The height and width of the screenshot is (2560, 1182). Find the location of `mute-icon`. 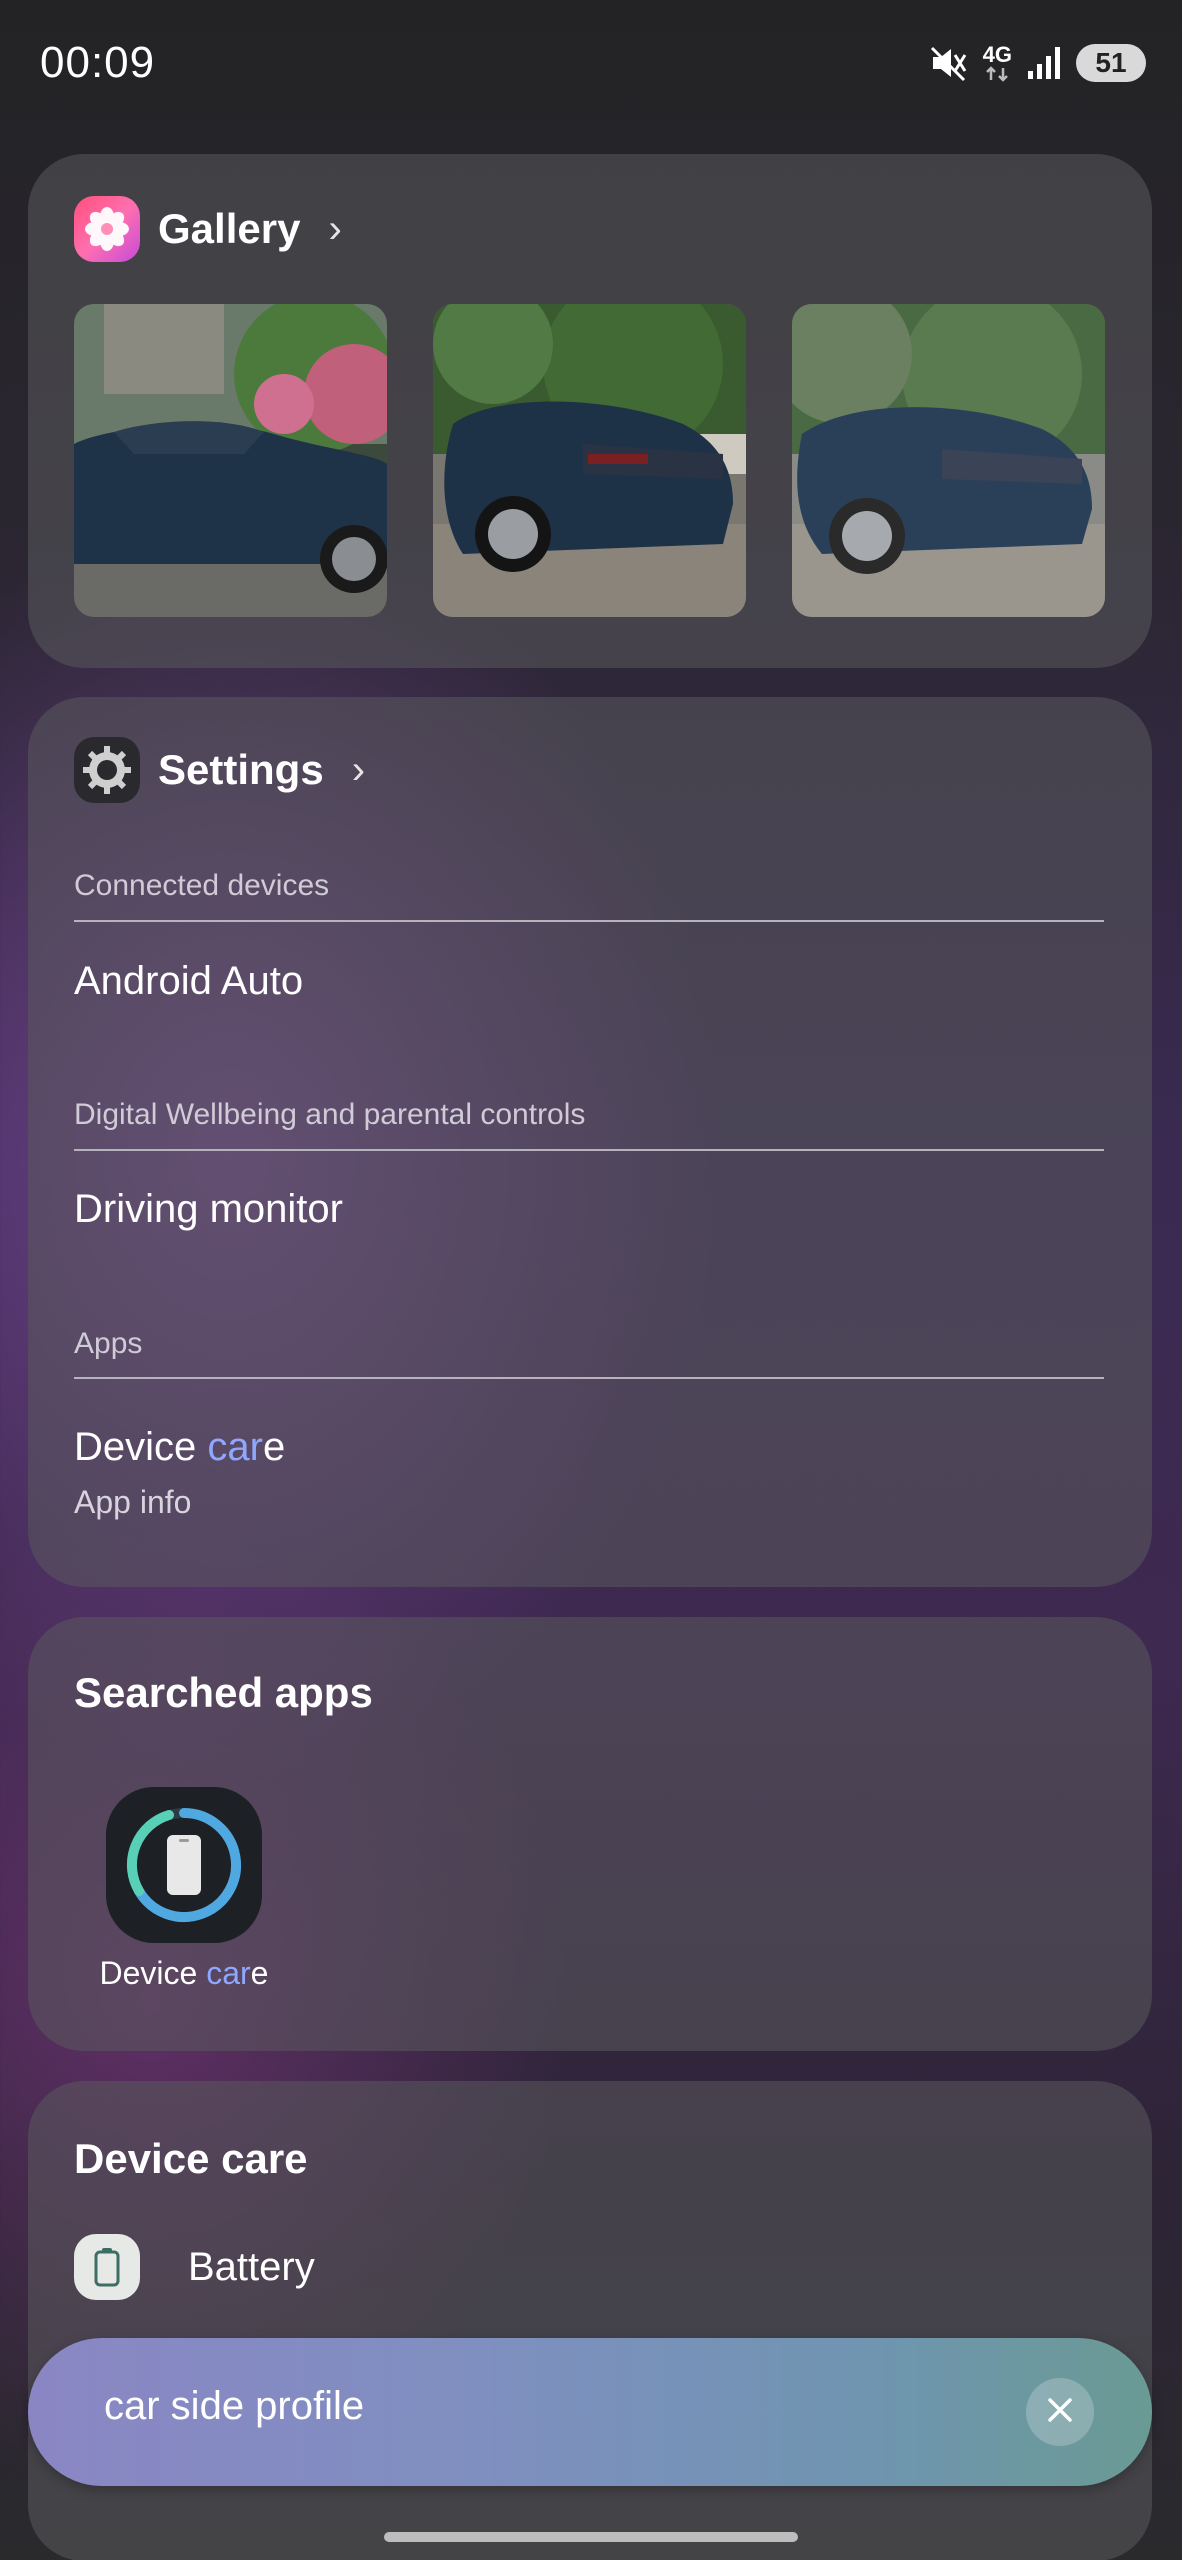

mute-icon is located at coordinates (949, 63).